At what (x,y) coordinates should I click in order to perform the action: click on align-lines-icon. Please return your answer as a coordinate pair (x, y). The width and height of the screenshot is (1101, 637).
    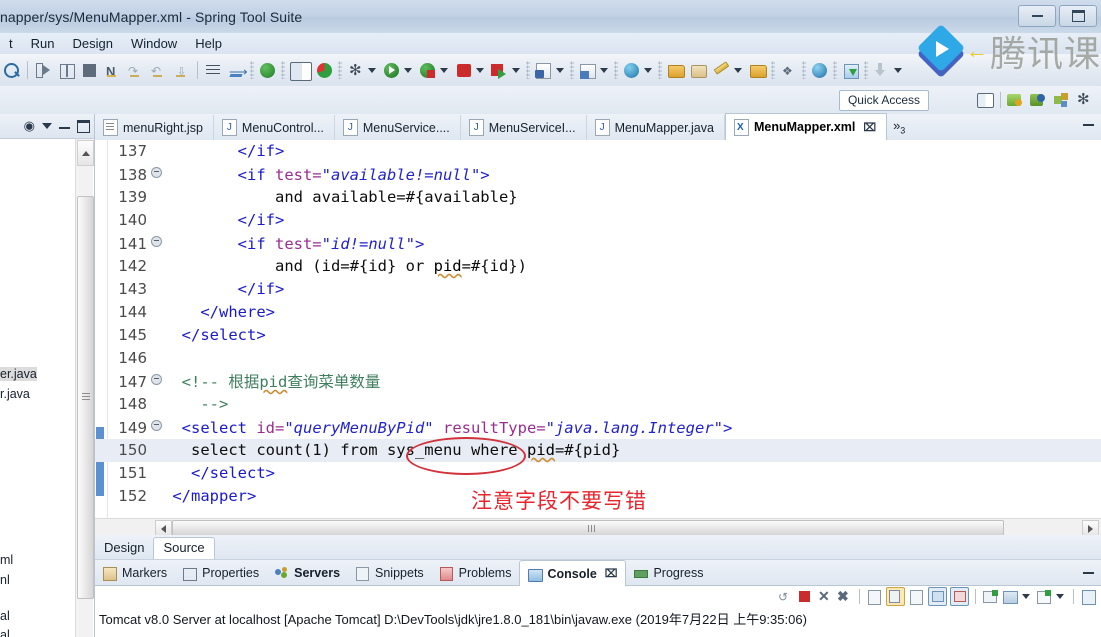
    Looking at the image, I should click on (213, 70).